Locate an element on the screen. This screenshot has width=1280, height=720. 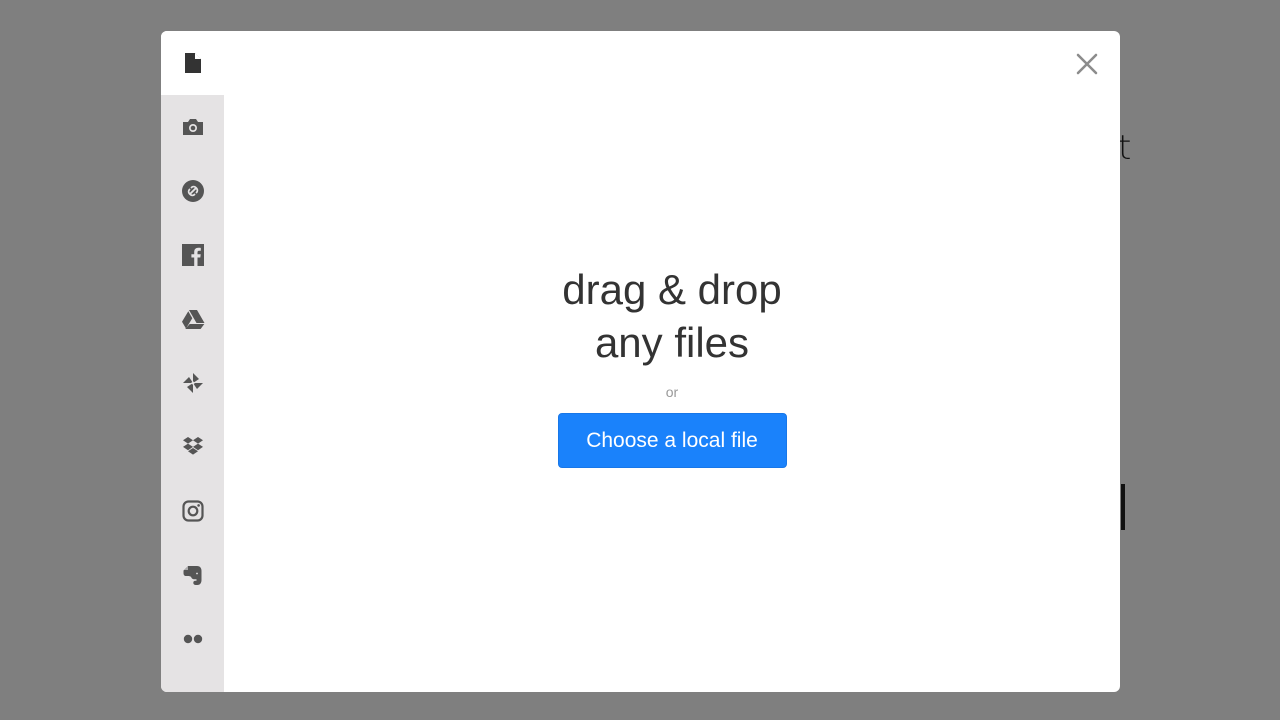
choose-local-file-button: Choose a local file is located at coordinates (672, 440).